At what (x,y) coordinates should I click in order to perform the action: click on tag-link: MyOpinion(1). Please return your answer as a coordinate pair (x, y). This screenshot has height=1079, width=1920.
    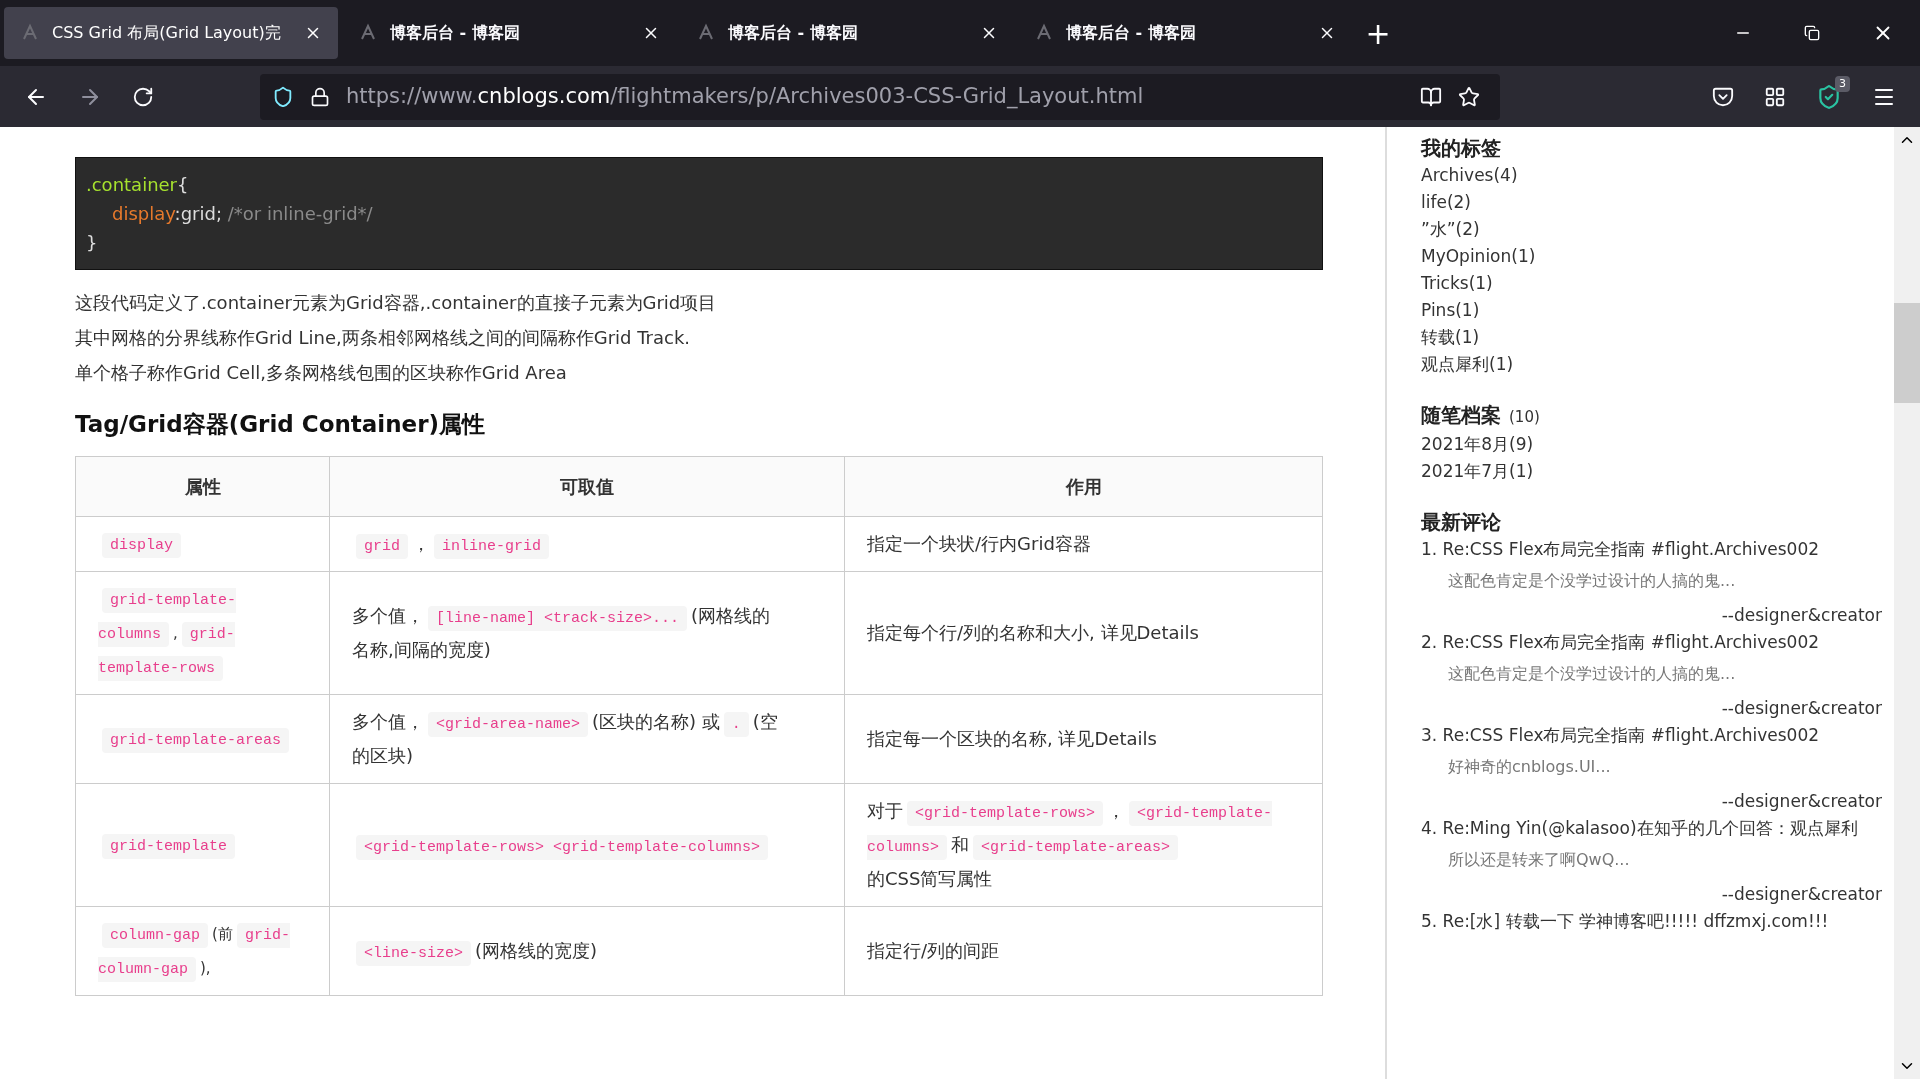
    Looking at the image, I should click on (1655, 256).